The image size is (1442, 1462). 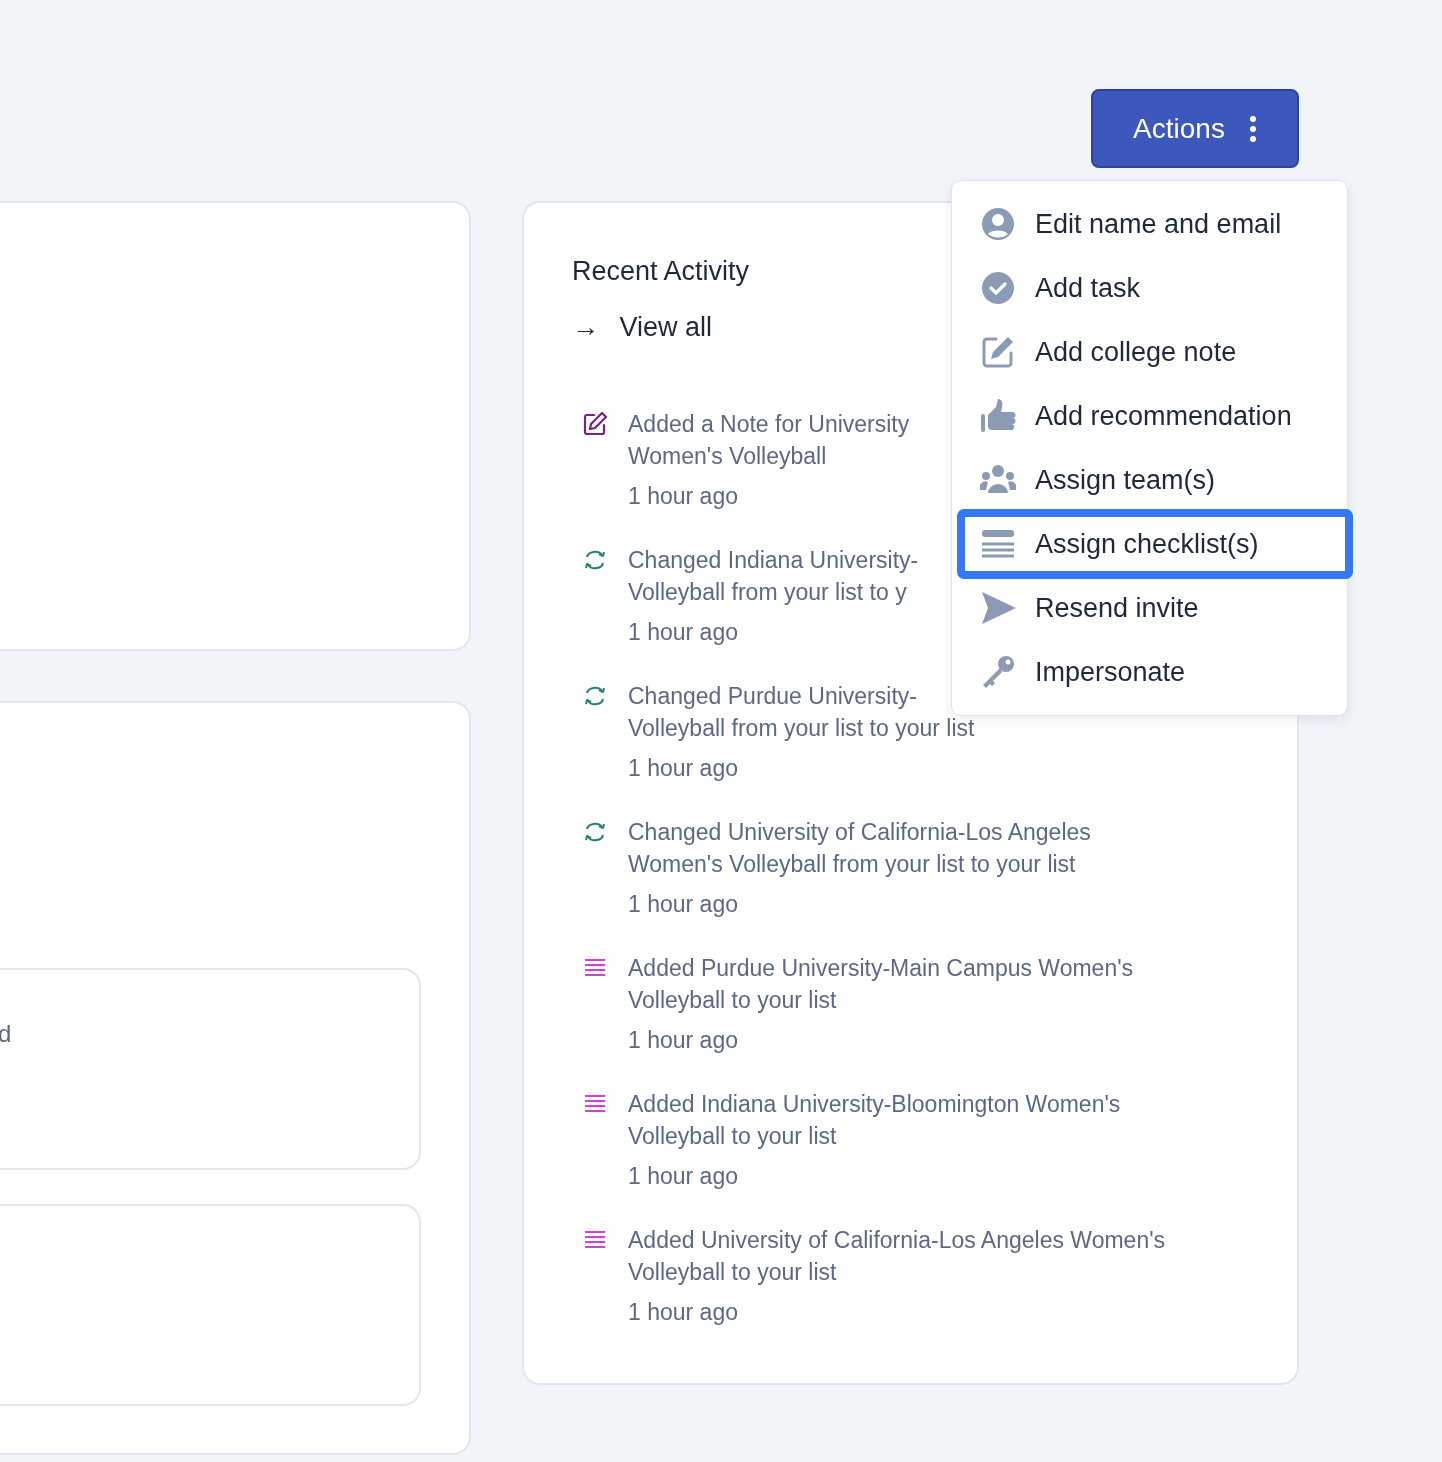 I want to click on edit-icon, so click(x=998, y=352).